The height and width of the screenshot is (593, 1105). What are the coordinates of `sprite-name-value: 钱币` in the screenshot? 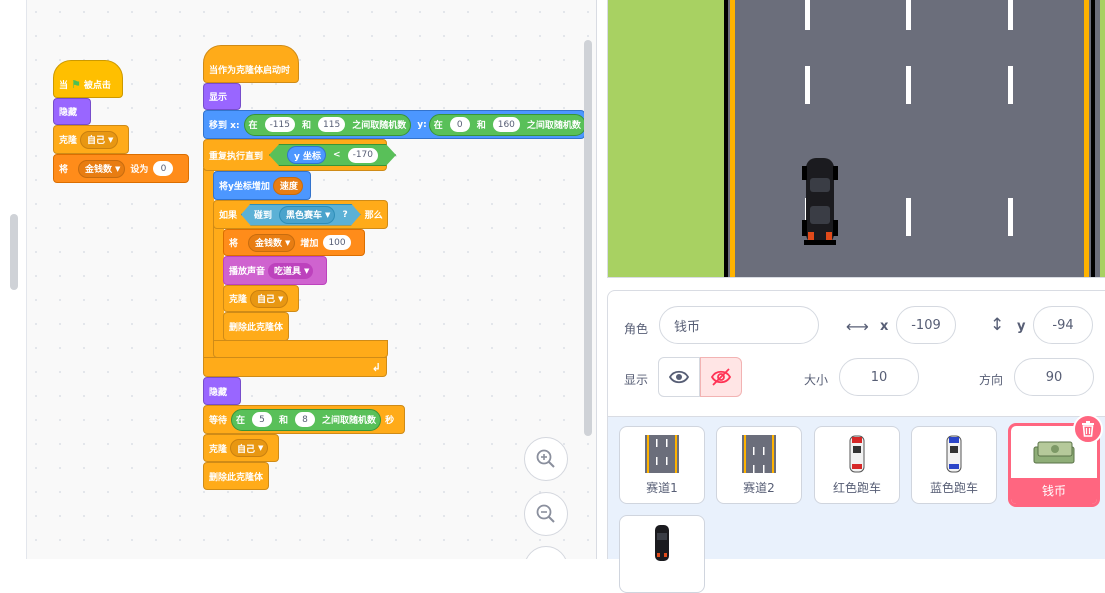 It's located at (687, 327).